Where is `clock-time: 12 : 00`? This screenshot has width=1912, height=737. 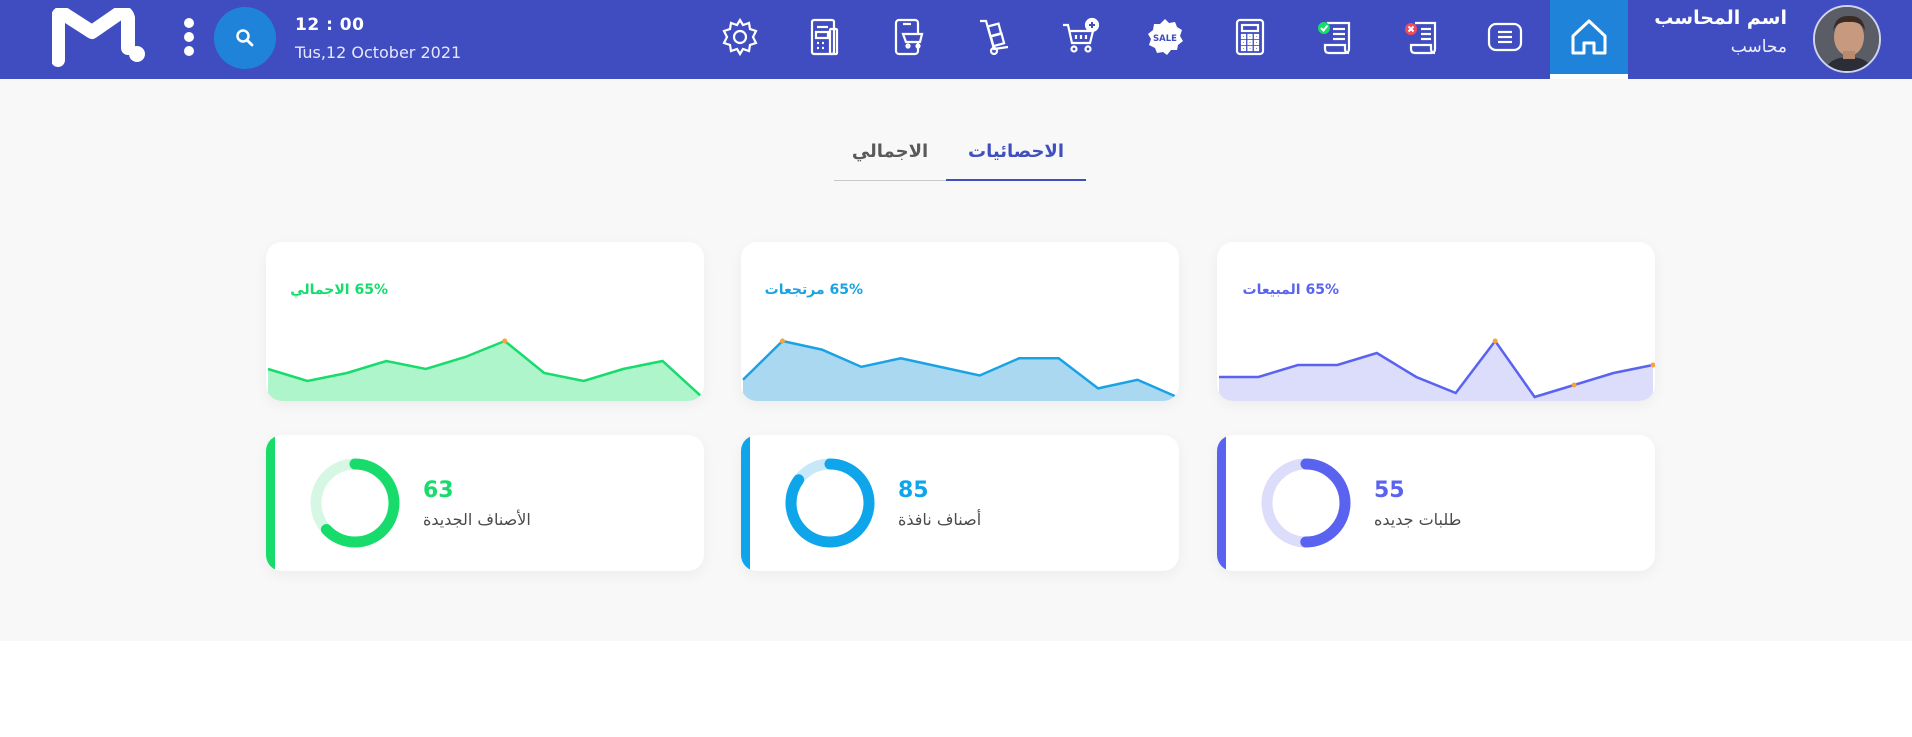
clock-time: 12 : 00 is located at coordinates (330, 25).